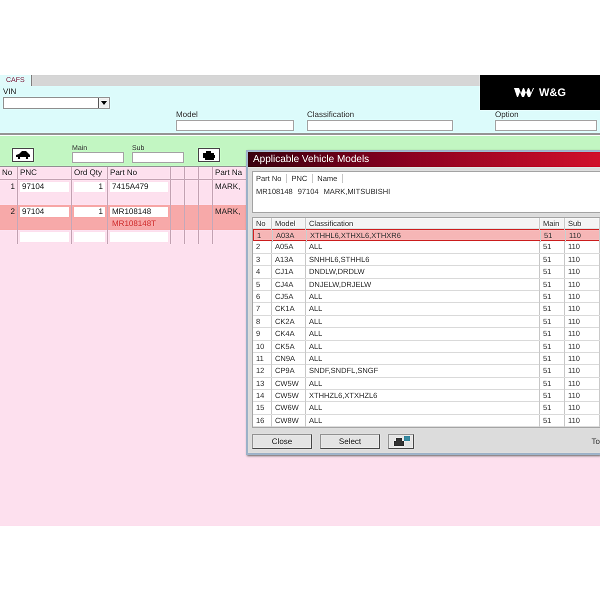 This screenshot has width=600, height=600. Describe the element at coordinates (424, 159) in the screenshot. I see `dialog-title: Applicable Vehicle Models` at that location.